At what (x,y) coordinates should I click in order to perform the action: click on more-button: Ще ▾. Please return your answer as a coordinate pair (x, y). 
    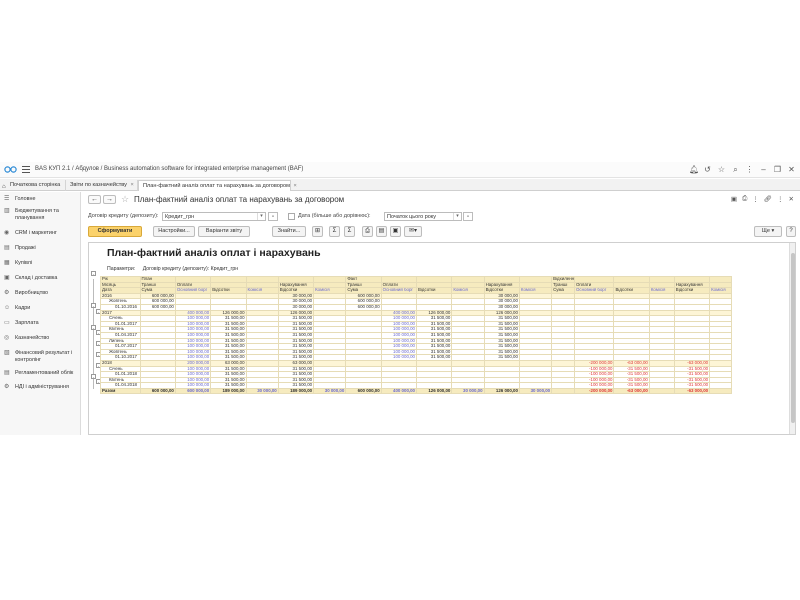
    Looking at the image, I should click on (768, 231).